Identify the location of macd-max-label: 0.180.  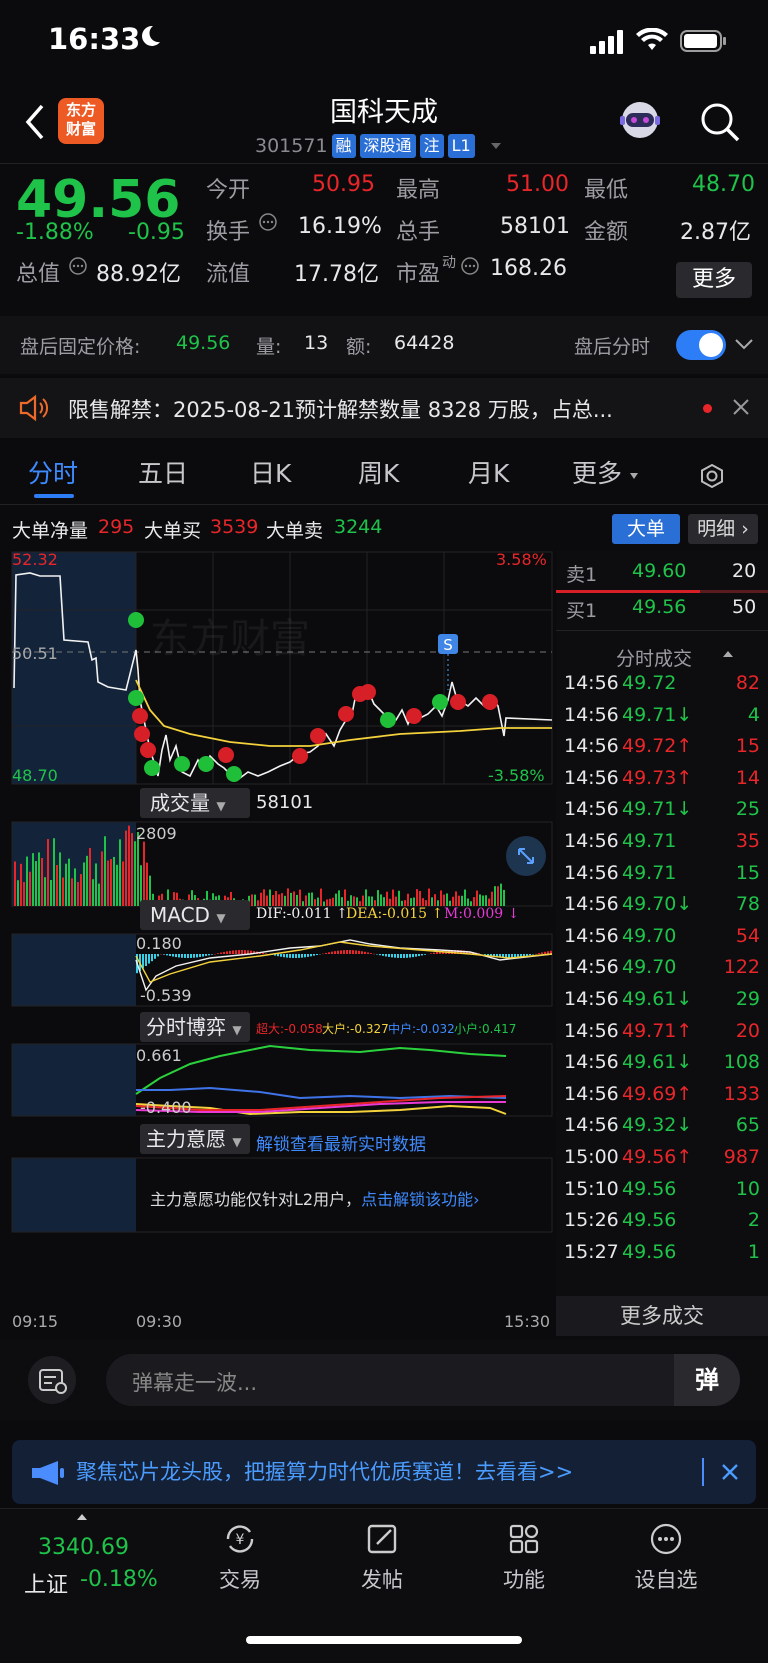
(159, 943).